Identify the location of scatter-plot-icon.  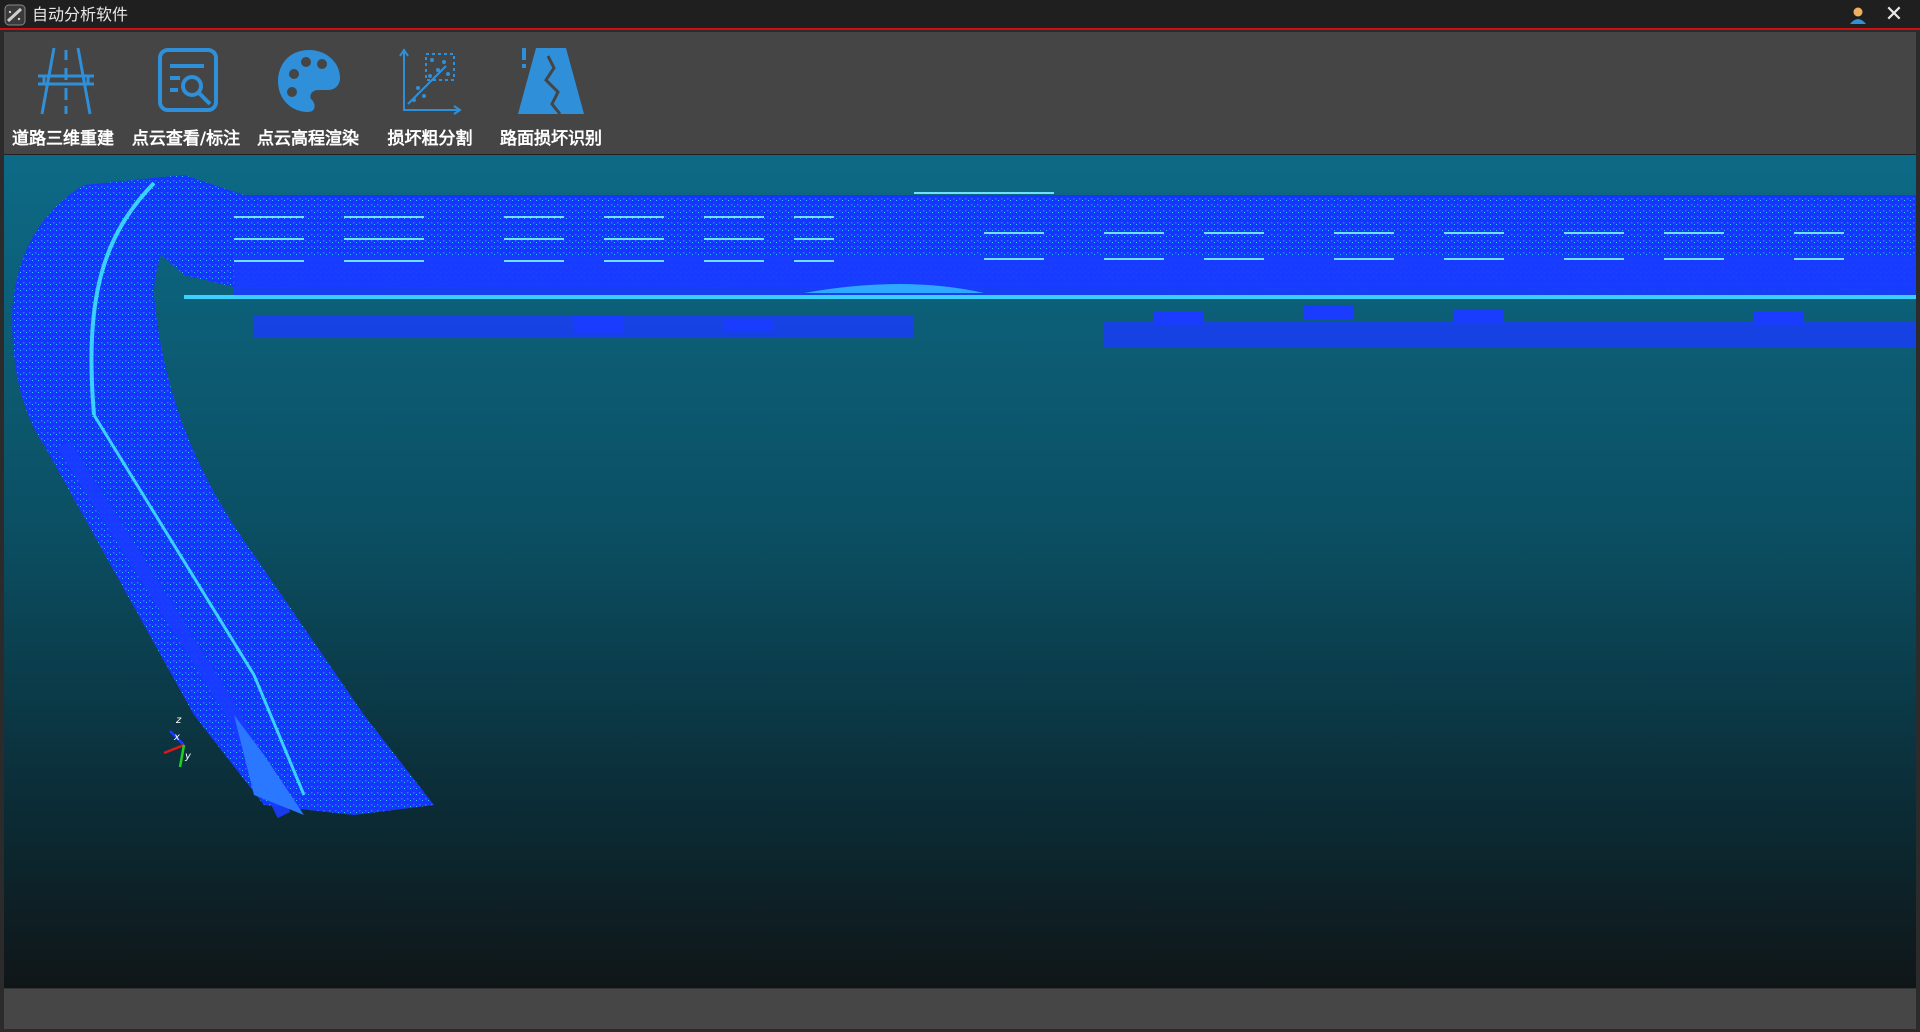
(430, 81).